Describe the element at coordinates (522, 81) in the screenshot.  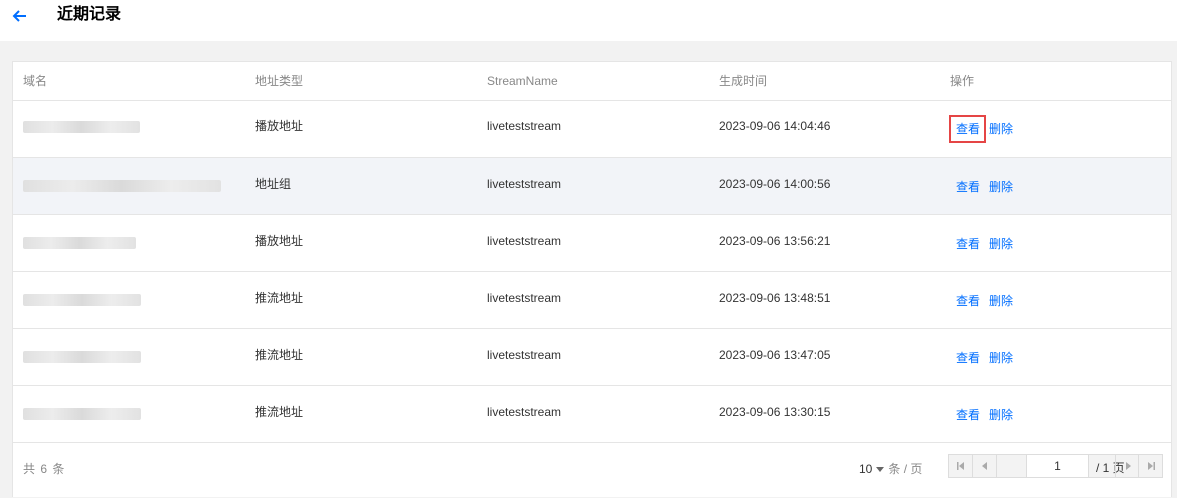
I see `column-header-streamname: StreamName` at that location.